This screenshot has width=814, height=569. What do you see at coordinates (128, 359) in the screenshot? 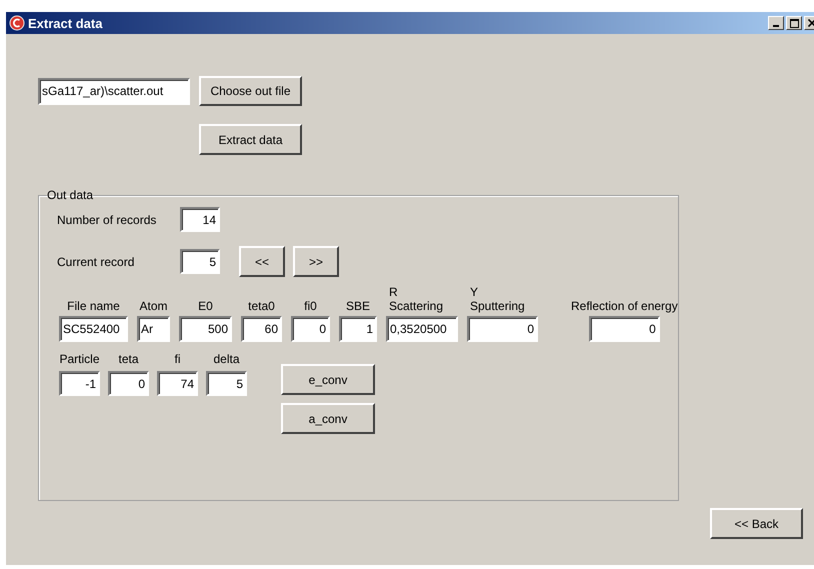
I see `field-label: teta` at bounding box center [128, 359].